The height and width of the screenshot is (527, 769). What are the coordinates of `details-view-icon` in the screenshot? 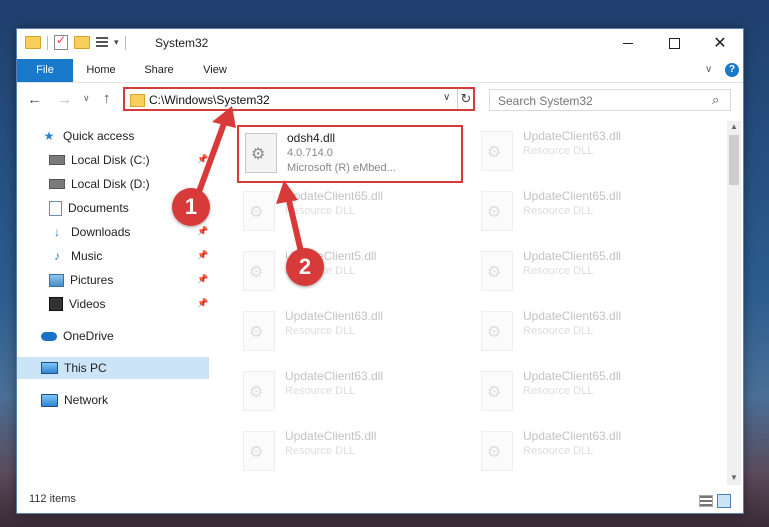 It's located at (706, 501).